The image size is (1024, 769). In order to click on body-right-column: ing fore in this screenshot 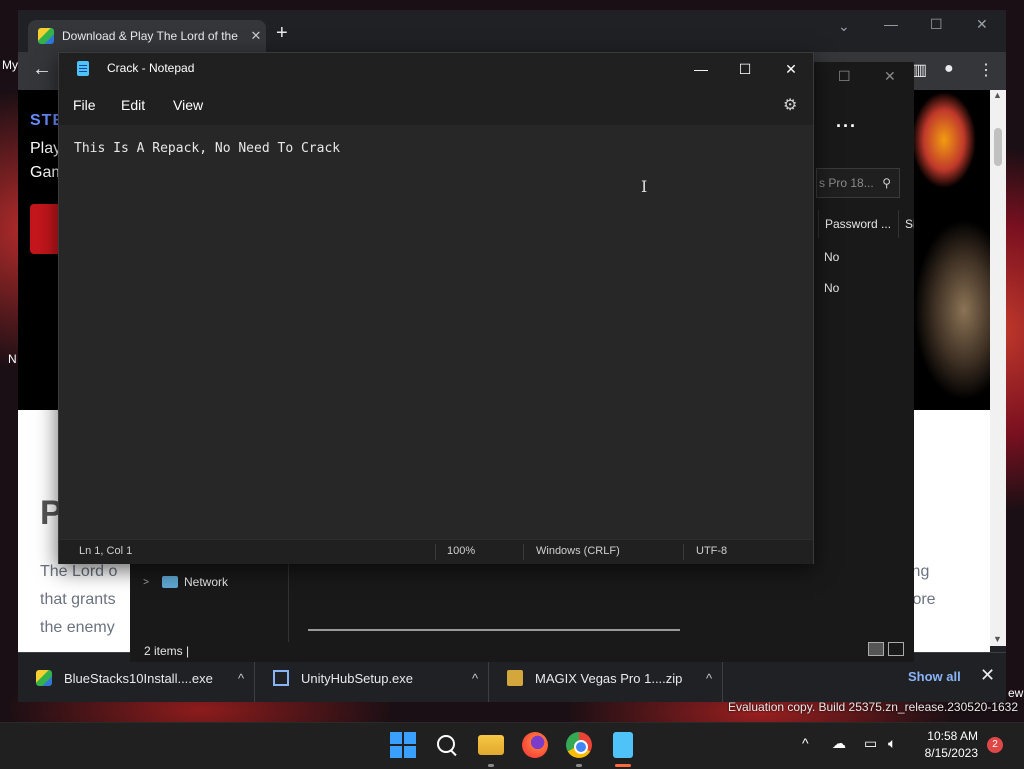, I will do `click(948, 586)`.